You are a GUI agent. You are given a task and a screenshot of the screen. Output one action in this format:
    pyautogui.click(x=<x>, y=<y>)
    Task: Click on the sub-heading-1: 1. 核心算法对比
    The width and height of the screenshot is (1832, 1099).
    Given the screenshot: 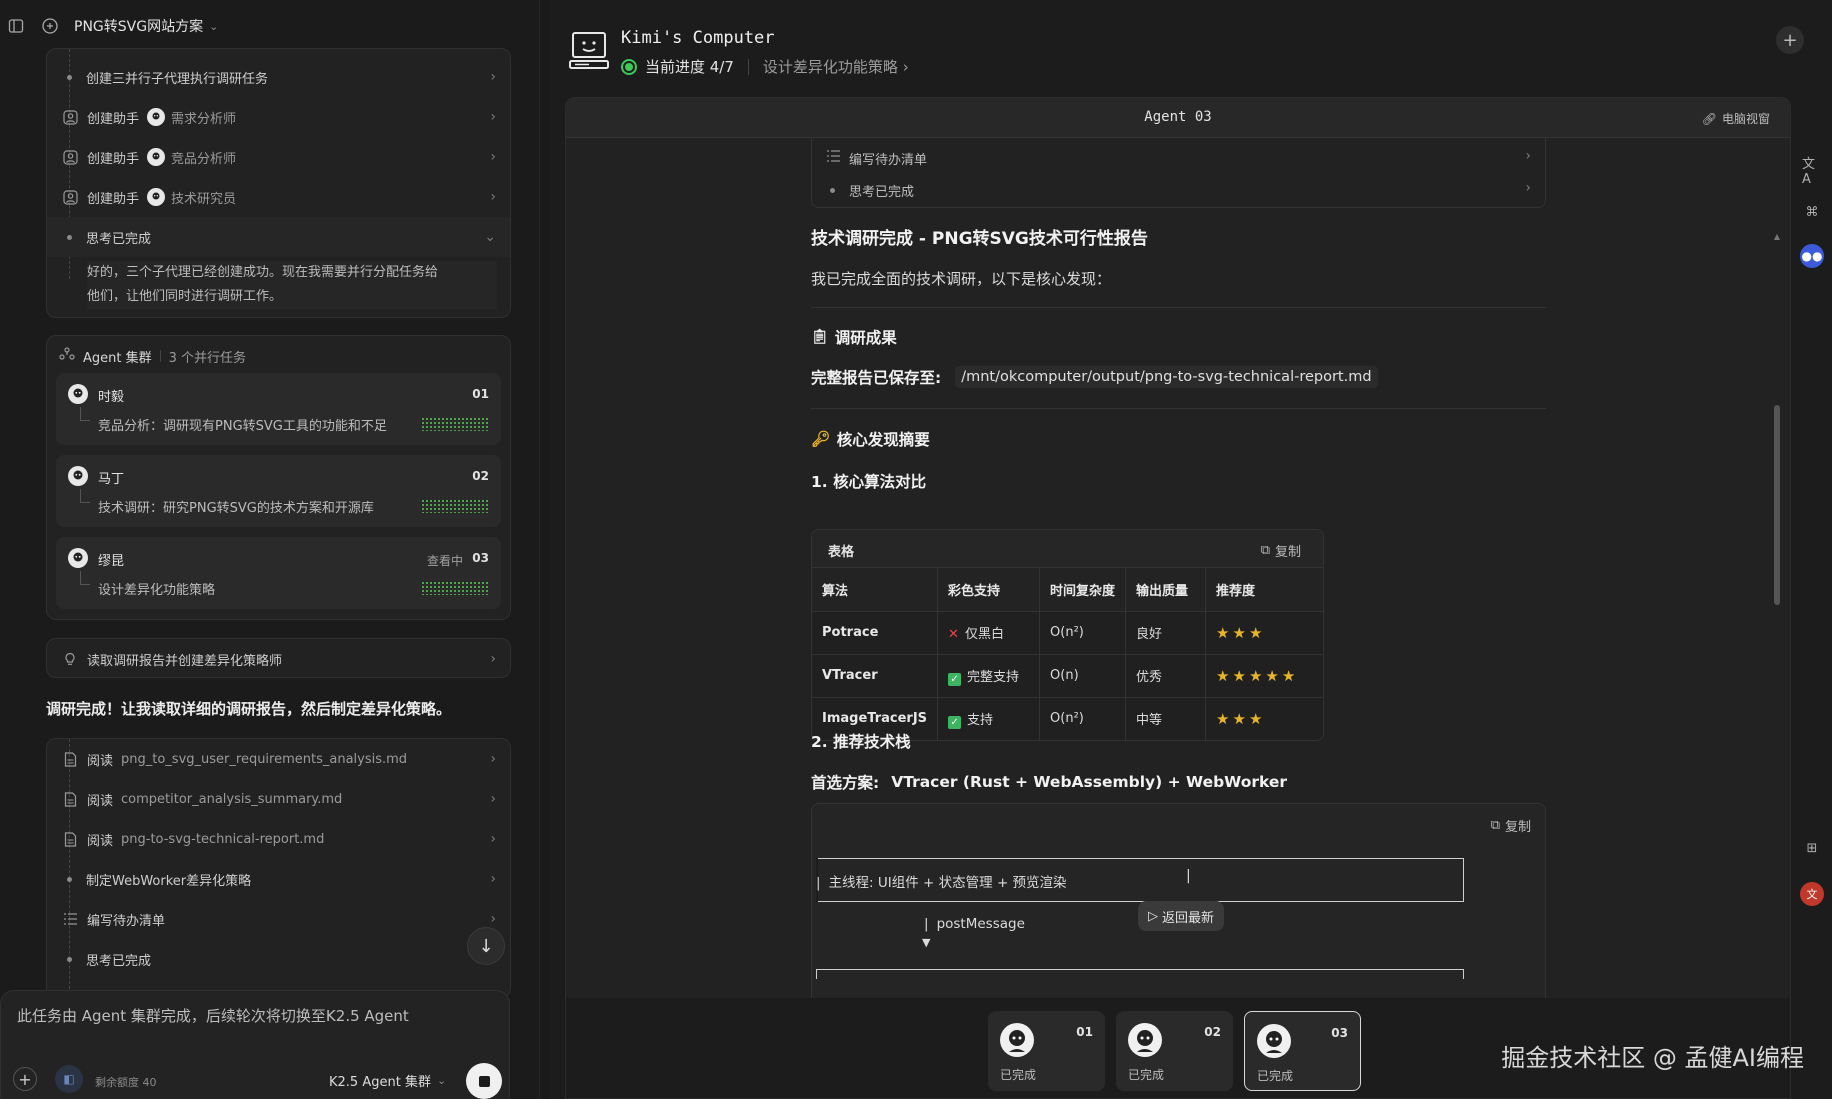 What is the action you would take?
    pyautogui.click(x=869, y=482)
    